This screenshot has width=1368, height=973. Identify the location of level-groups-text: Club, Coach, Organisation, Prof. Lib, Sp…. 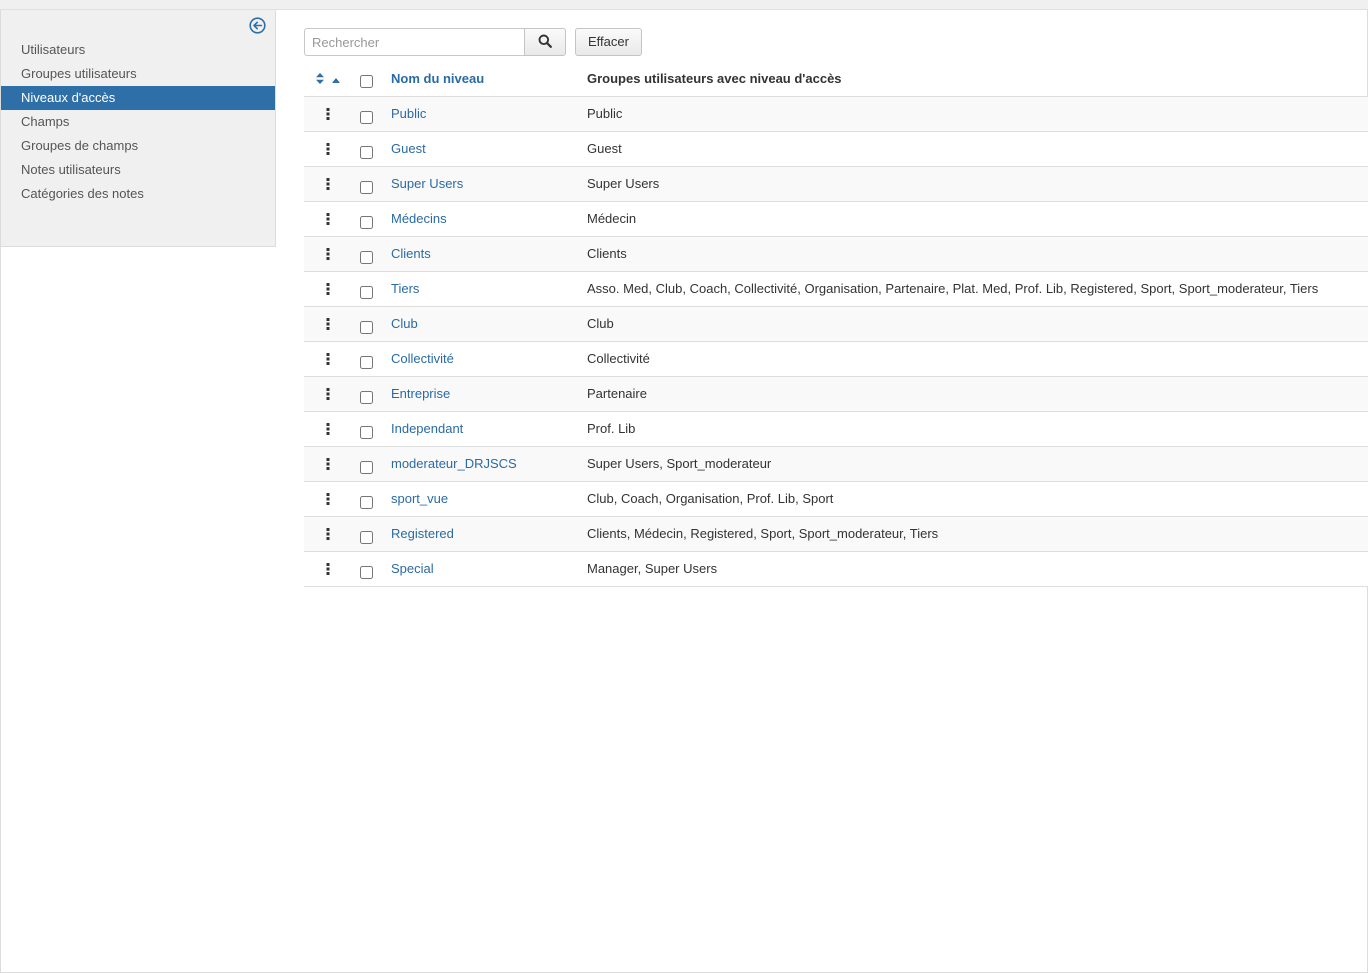
(710, 498).